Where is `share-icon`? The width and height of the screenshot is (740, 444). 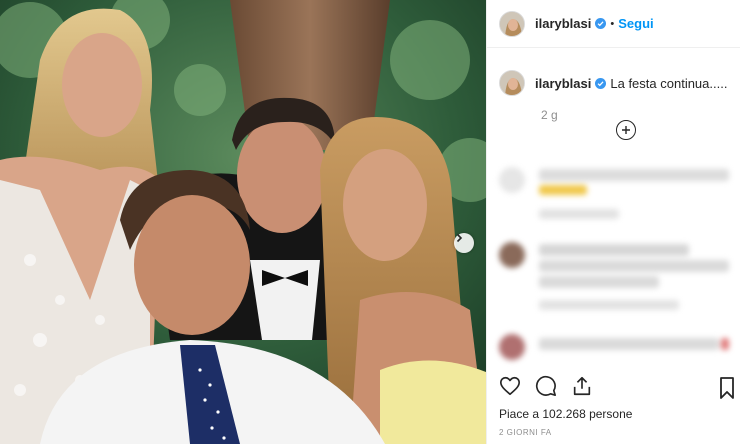 share-icon is located at coordinates (582, 386).